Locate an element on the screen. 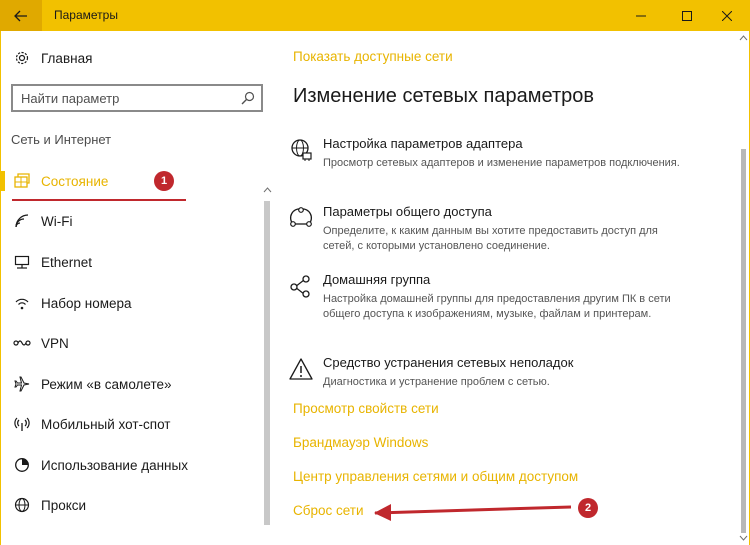 The height and width of the screenshot is (545, 750). sidebar-item-wifi: Wi-Fi is located at coordinates (131, 221).